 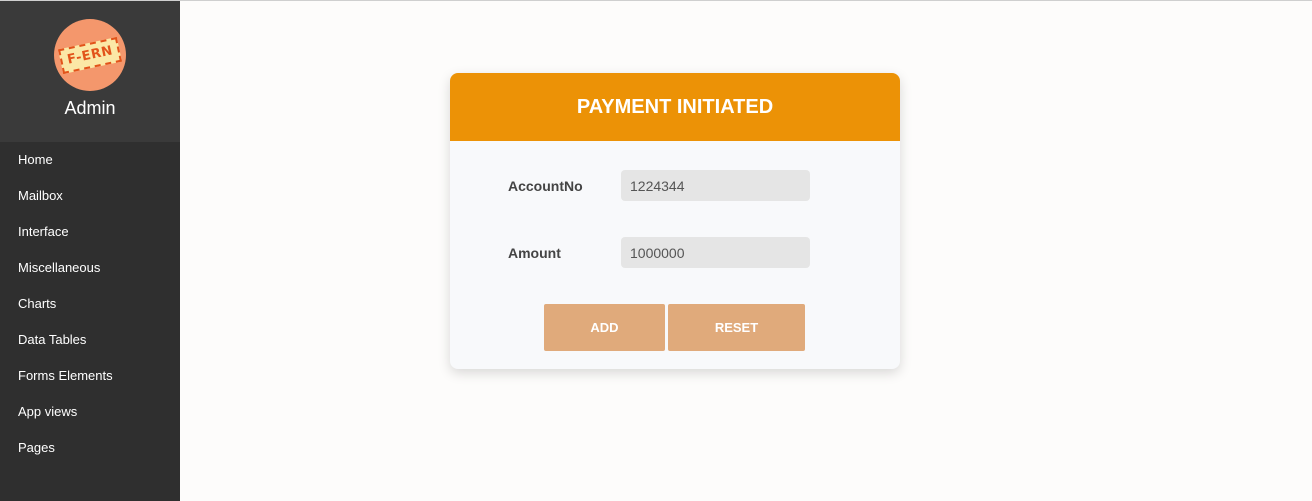 I want to click on profile-section: F-ERN Admin, so click(x=90, y=71).